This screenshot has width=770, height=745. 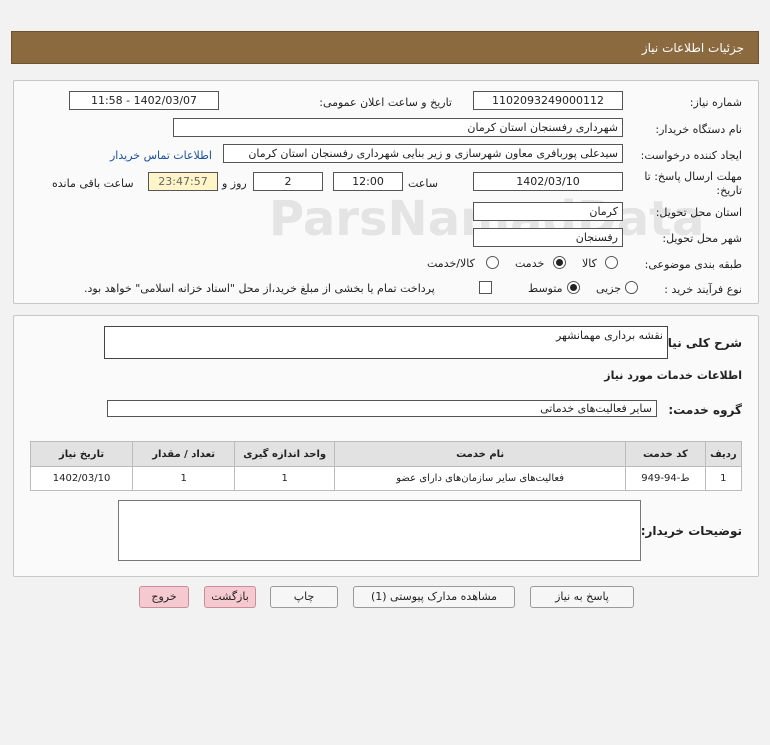 I want to click on process-radio-minor, so click(x=631, y=287).